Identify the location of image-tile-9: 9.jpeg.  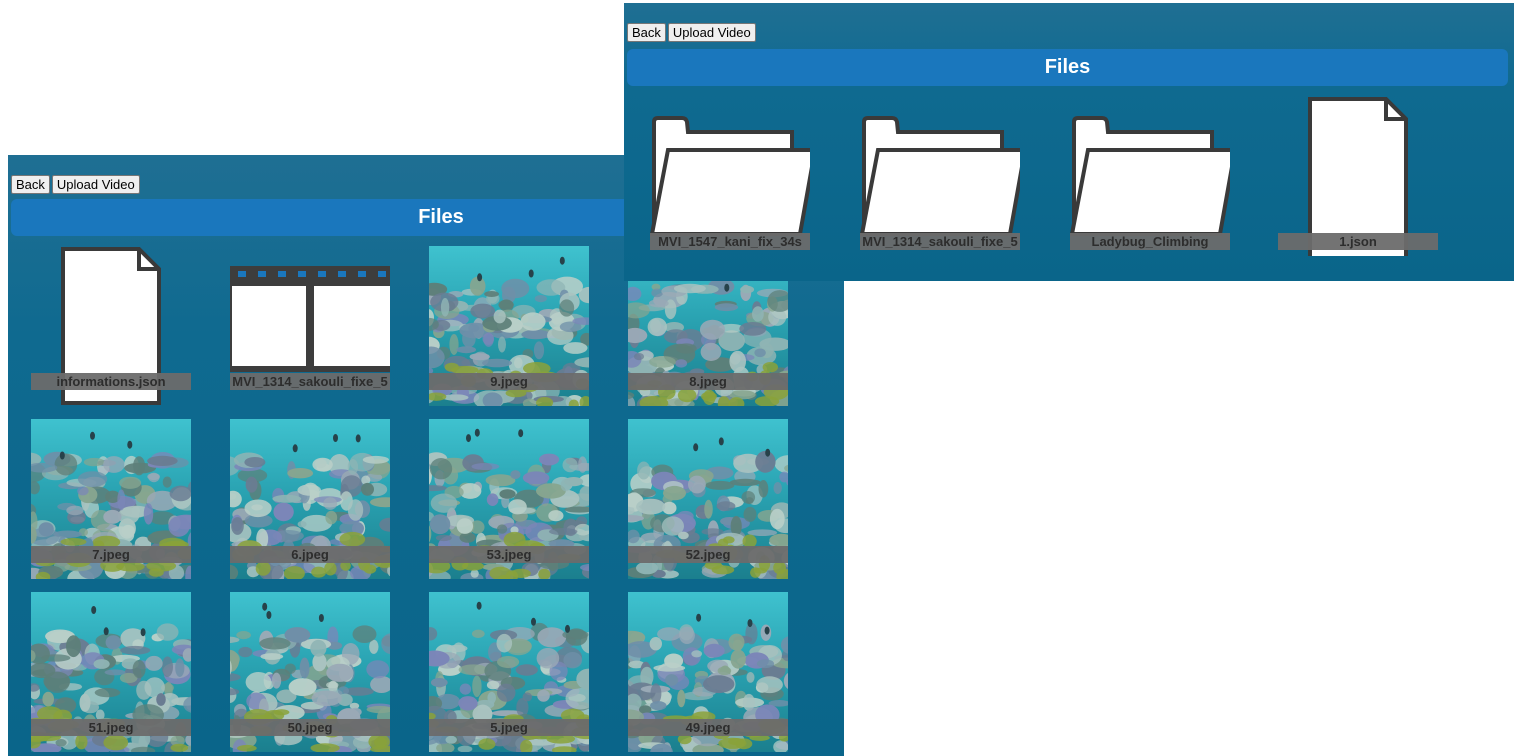
(509, 326).